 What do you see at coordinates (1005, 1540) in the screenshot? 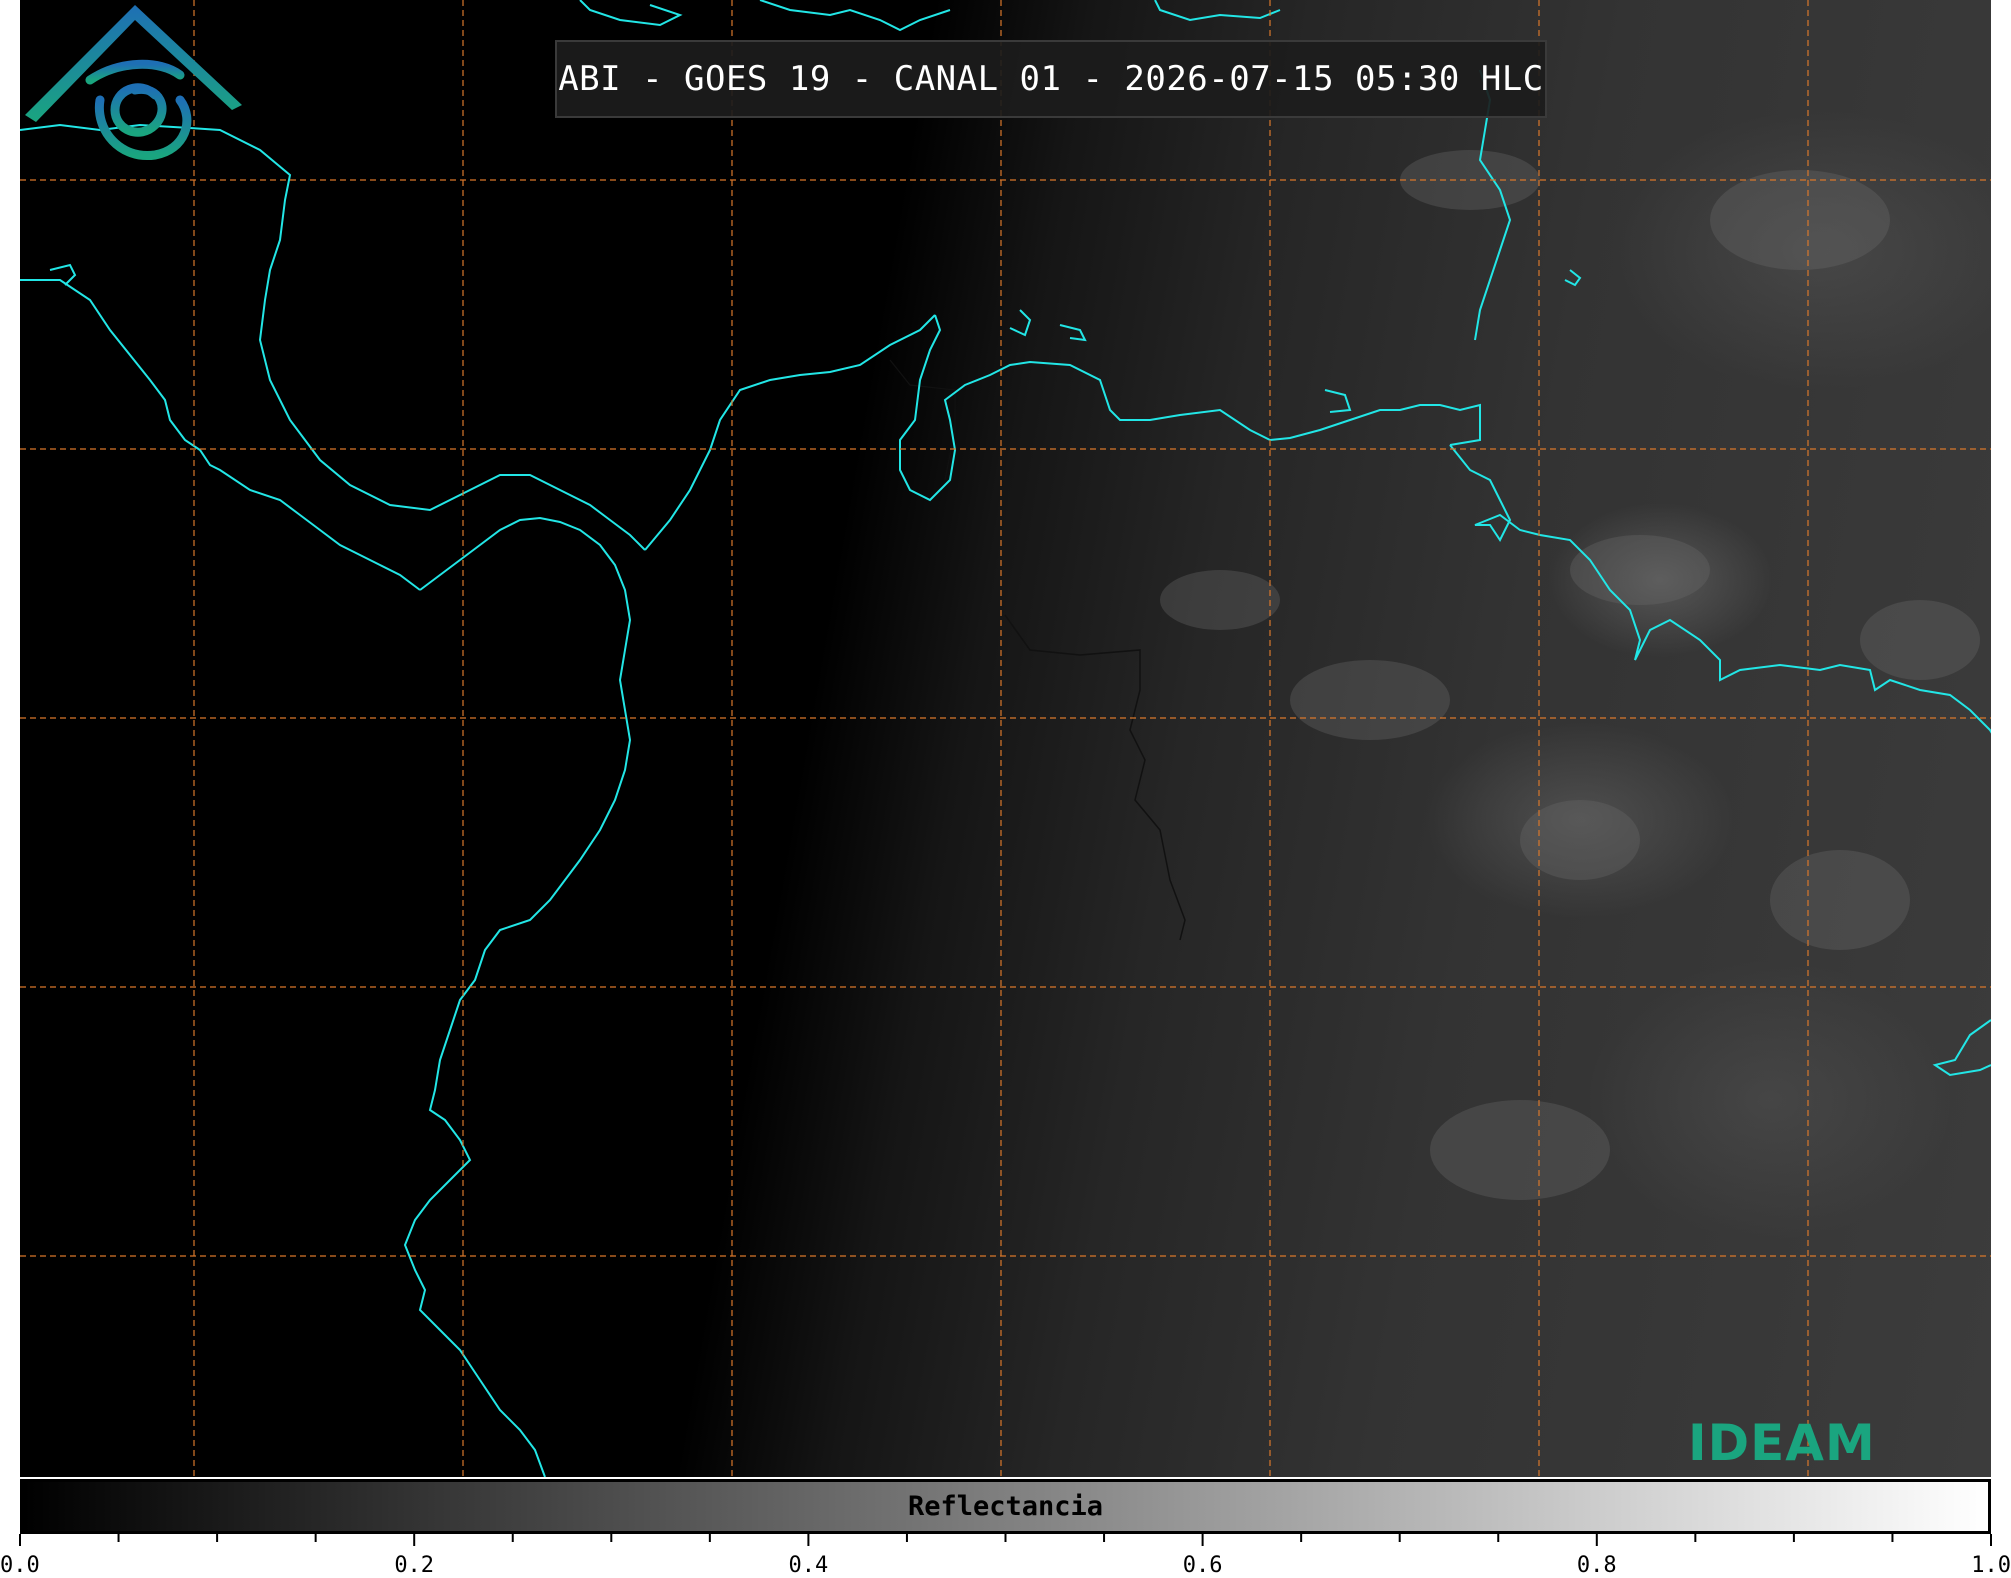
I see `colorbar-ticks` at bounding box center [1005, 1540].